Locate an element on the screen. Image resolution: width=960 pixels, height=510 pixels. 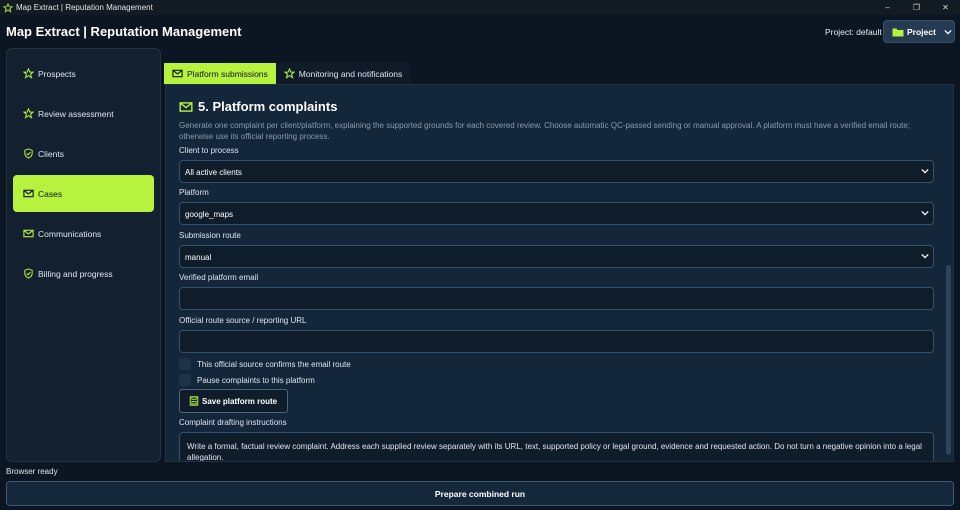
tab-label: Platform submissions is located at coordinates (227, 73).